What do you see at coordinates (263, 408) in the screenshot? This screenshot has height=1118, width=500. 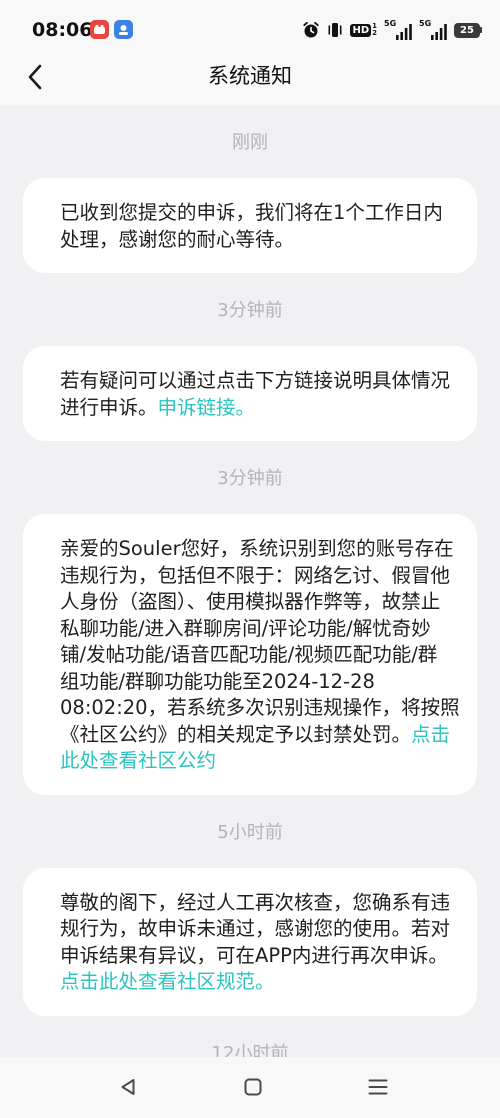 I see `message-line: 进行申诉。申诉链接。` at bounding box center [263, 408].